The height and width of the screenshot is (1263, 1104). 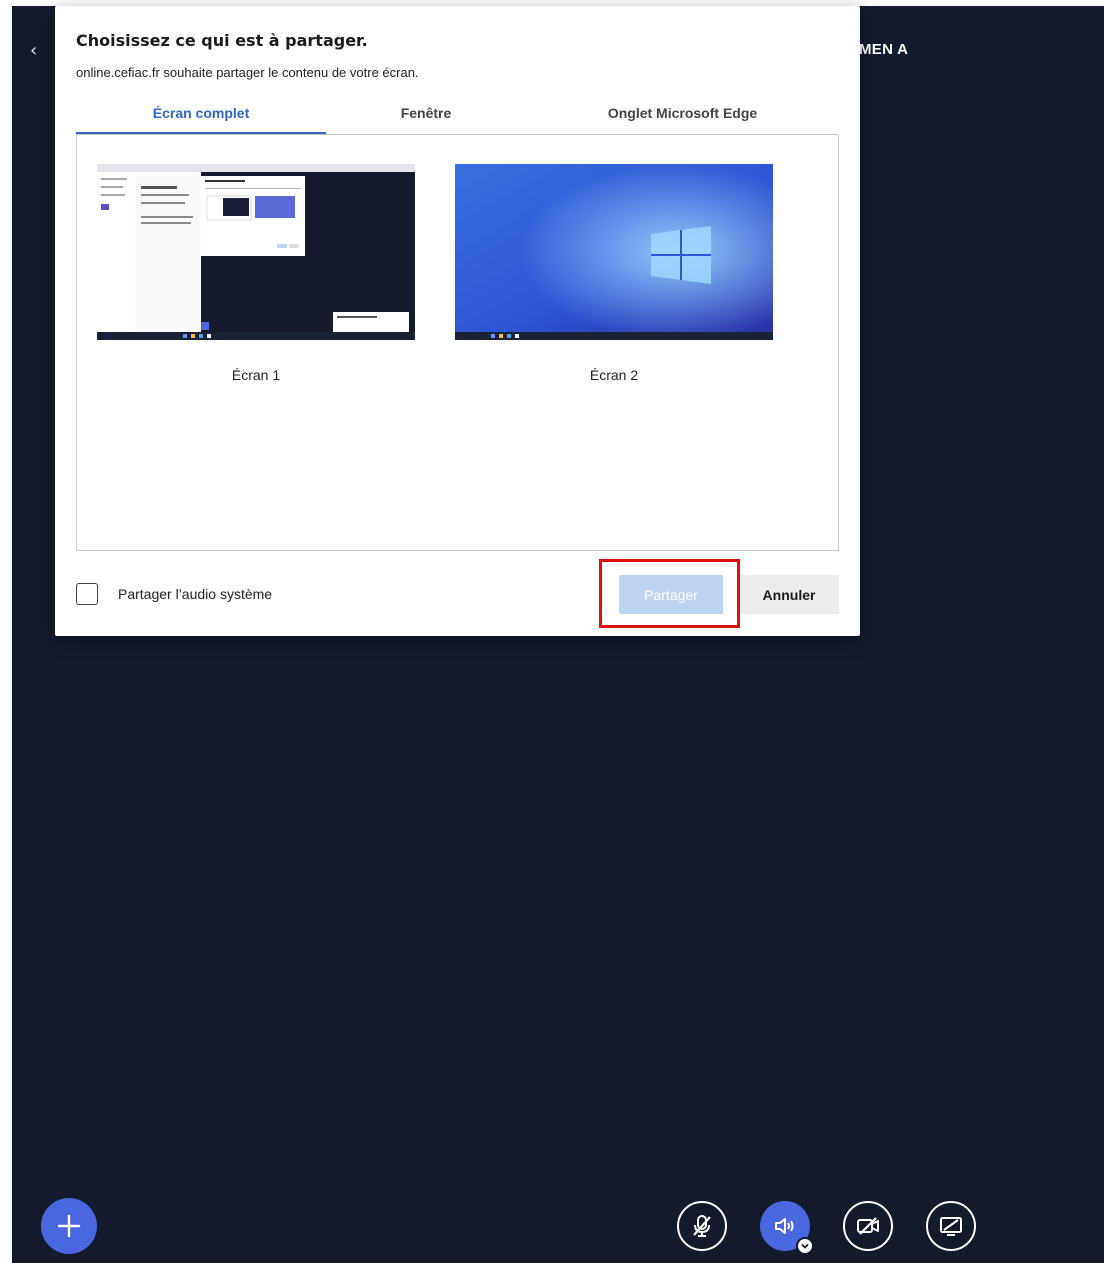 I want to click on speaker-icon, so click(x=784, y=1226).